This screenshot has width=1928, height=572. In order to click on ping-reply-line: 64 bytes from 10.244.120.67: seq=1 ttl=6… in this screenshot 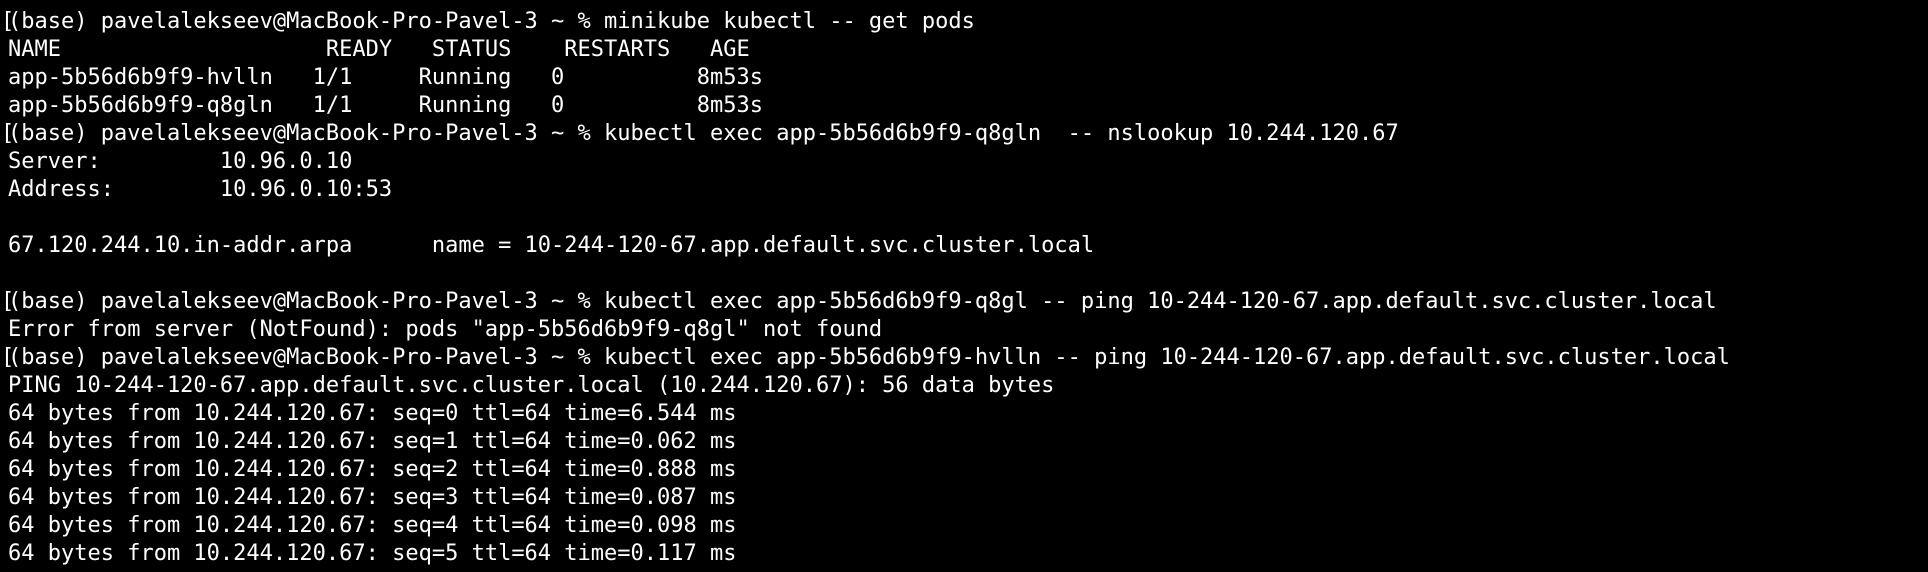, I will do `click(372, 441)`.